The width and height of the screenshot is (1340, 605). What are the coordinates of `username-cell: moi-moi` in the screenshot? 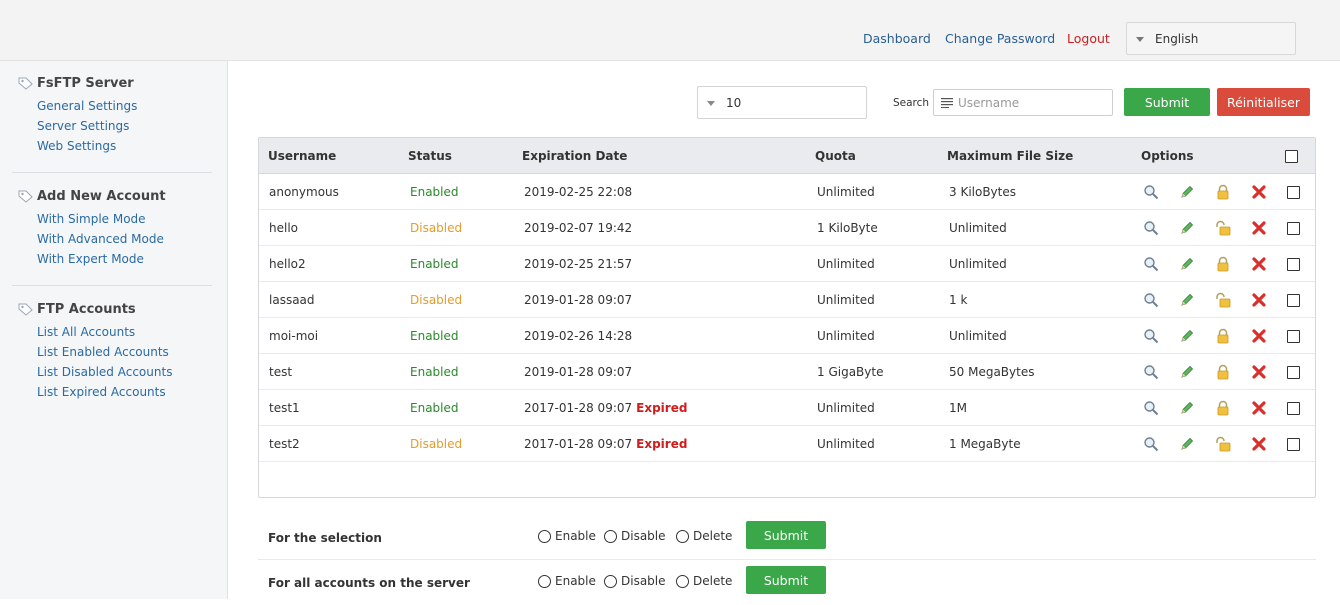 It's located at (294, 336).